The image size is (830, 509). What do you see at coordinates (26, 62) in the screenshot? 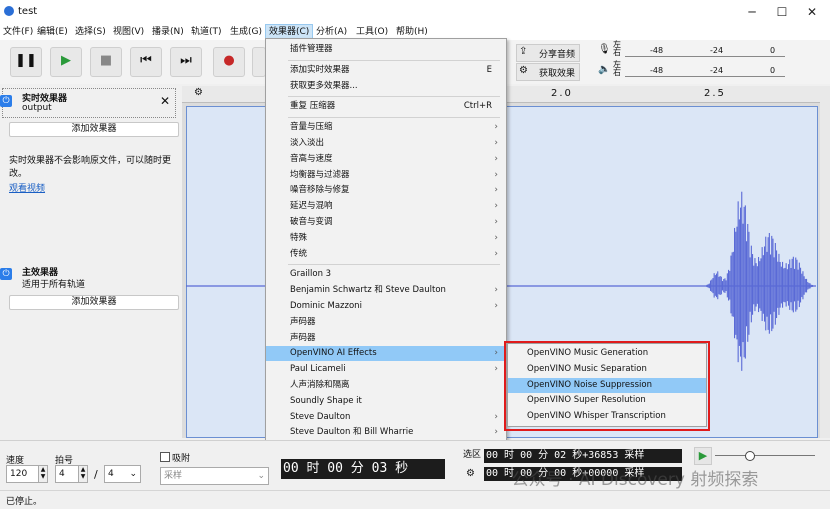
I see `pause-button: ❚❚` at bounding box center [26, 62].